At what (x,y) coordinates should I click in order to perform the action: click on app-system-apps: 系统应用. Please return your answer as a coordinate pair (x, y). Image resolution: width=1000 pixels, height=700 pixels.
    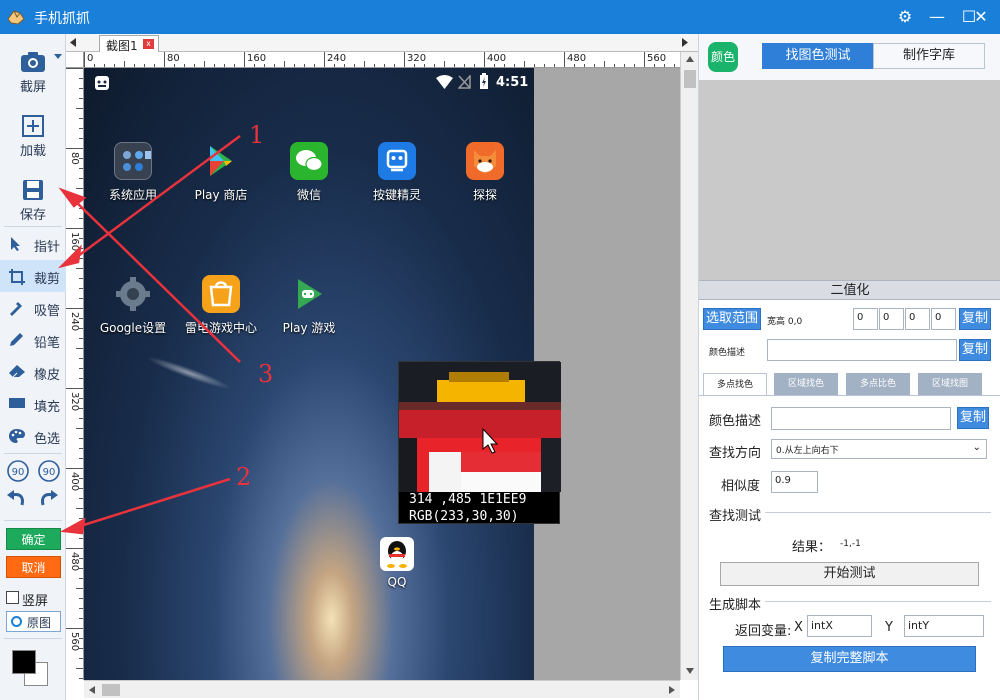
    Looking at the image, I should click on (133, 172).